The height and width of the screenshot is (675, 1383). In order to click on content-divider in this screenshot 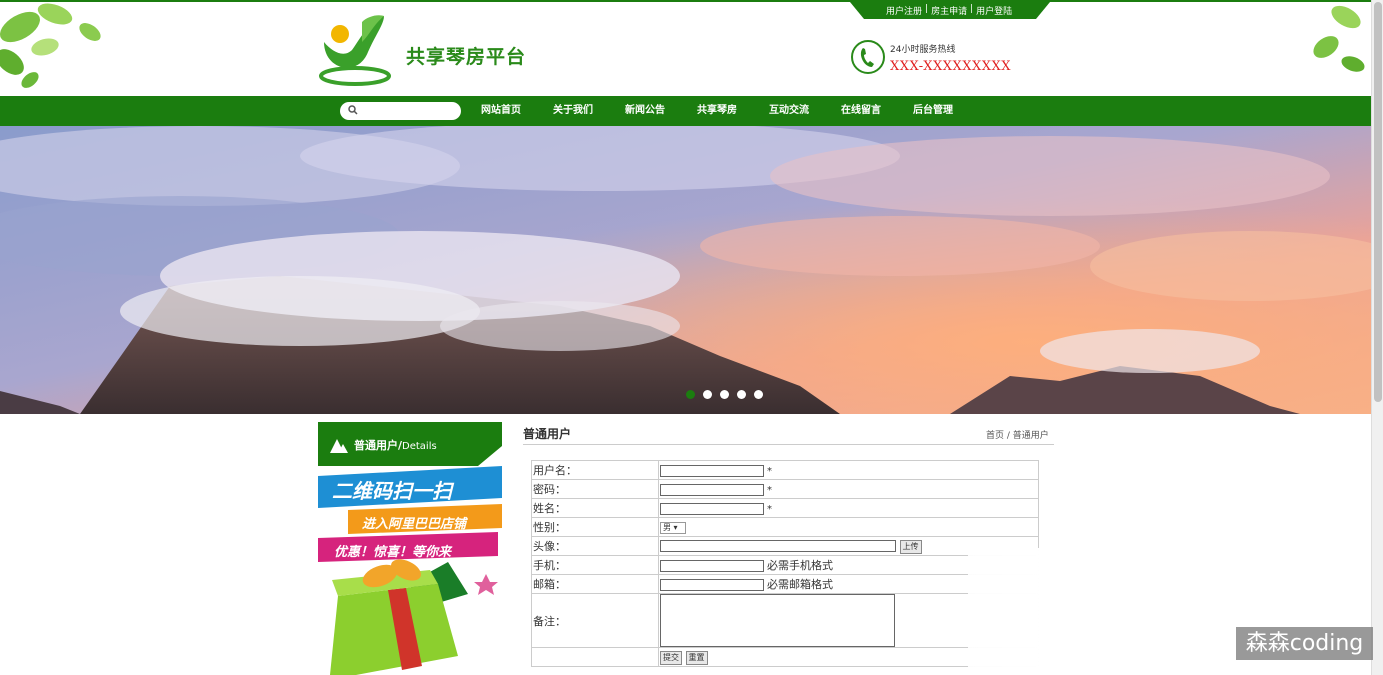, I will do `click(788, 444)`.